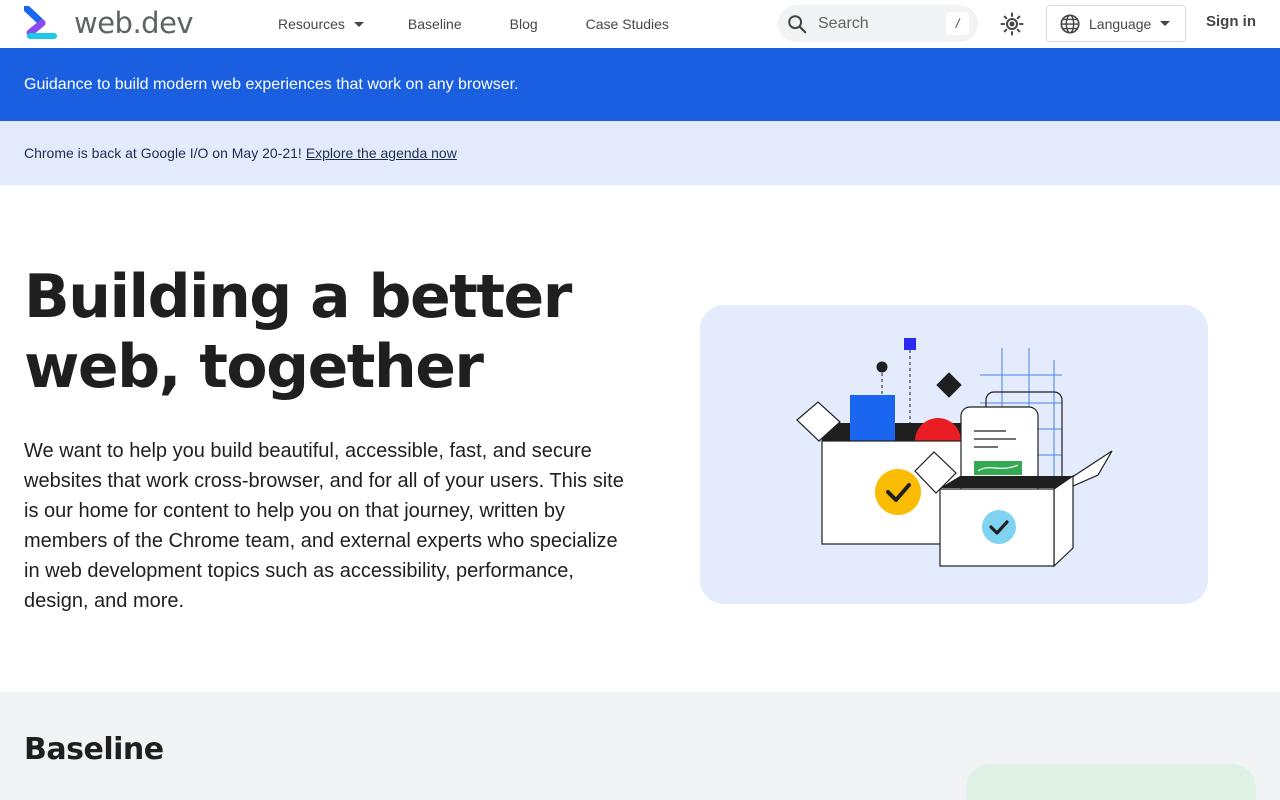 The image size is (1280, 800). Describe the element at coordinates (311, 24) in the screenshot. I see `nav-item-label: Resources` at that location.